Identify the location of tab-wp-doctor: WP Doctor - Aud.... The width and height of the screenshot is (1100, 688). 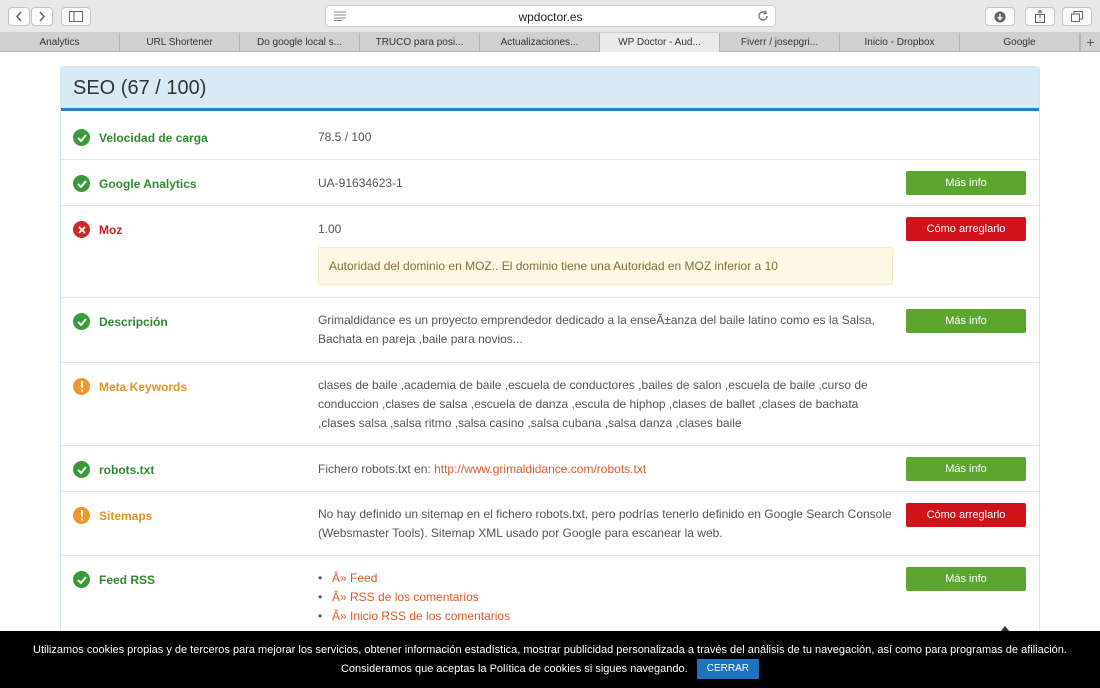
(660, 42).